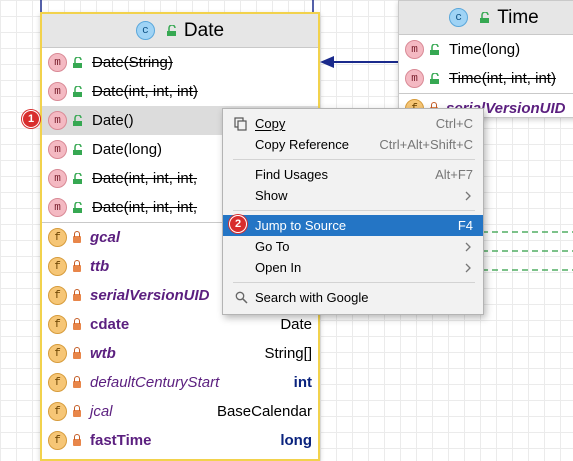 The image size is (573, 461). What do you see at coordinates (241, 297) in the screenshot?
I see `search-icon` at bounding box center [241, 297].